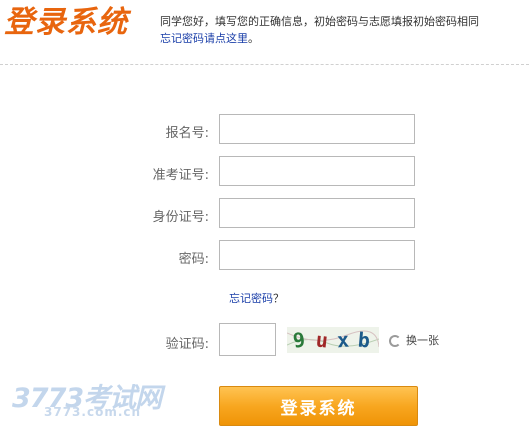 This screenshot has height=441, width=529. Describe the element at coordinates (93, 412) in the screenshot. I see `watermark-domain: 3773.com.cn` at that location.